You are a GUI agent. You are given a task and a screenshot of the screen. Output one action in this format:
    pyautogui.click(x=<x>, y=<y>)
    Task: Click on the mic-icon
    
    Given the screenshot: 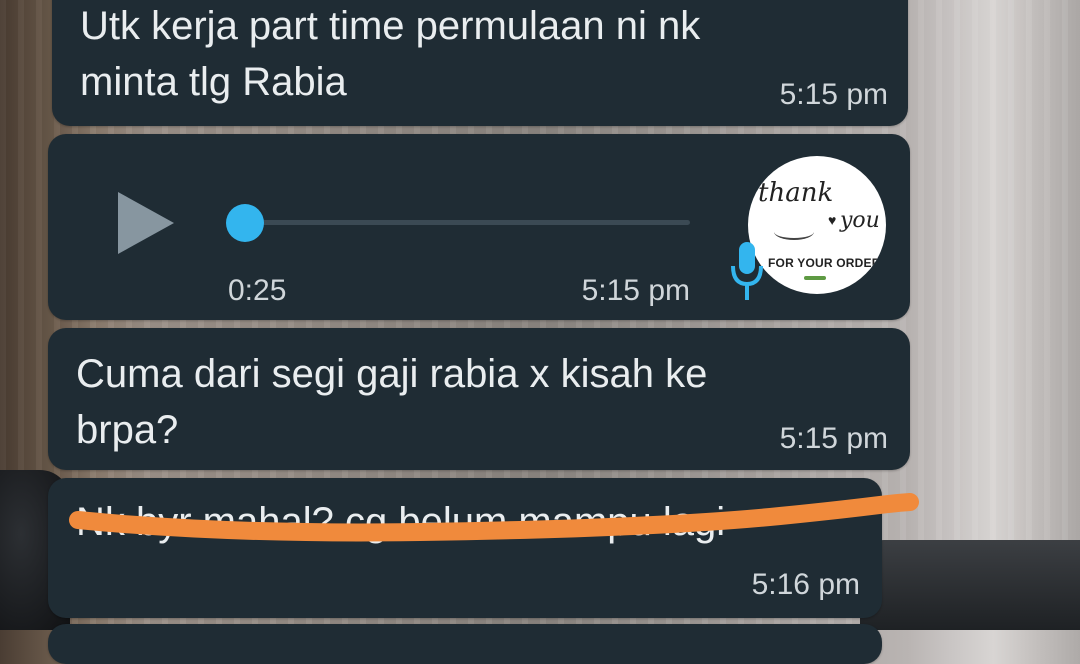 What is the action you would take?
    pyautogui.click(x=747, y=271)
    